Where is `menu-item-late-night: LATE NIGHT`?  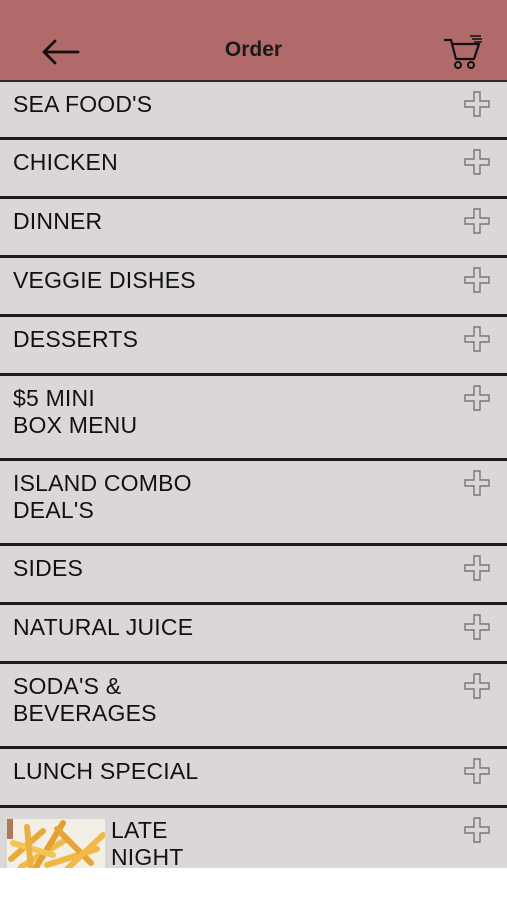
menu-item-late-night: LATE NIGHT is located at coordinates (253, 838).